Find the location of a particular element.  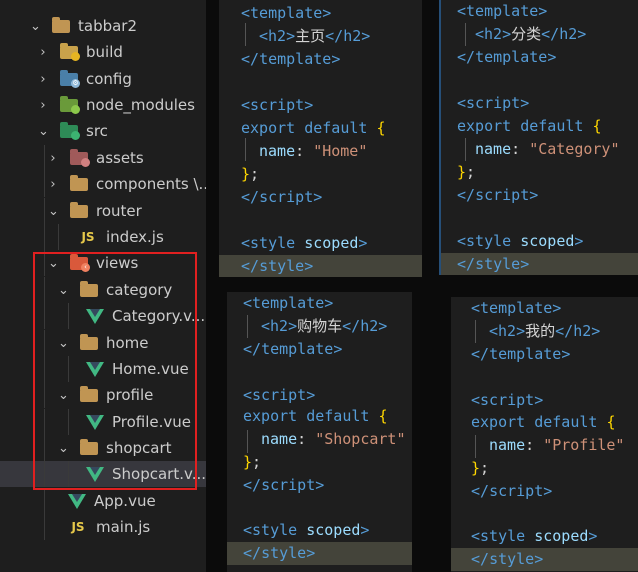

code-line: <h2>购物车</h2> is located at coordinates (324, 326).